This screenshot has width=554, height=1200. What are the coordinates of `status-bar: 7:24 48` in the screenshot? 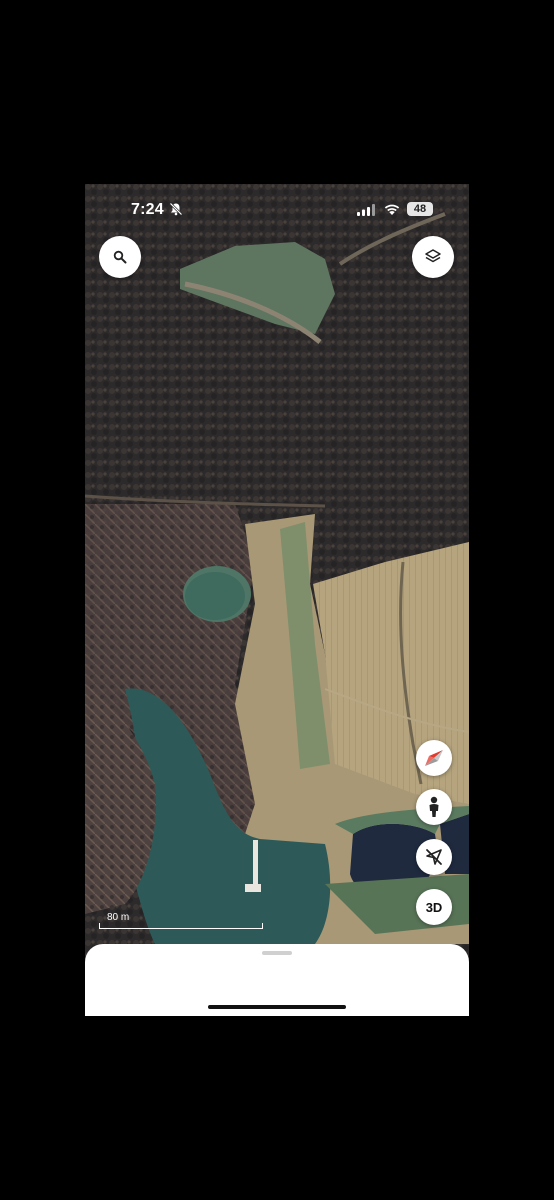 It's located at (277, 209).